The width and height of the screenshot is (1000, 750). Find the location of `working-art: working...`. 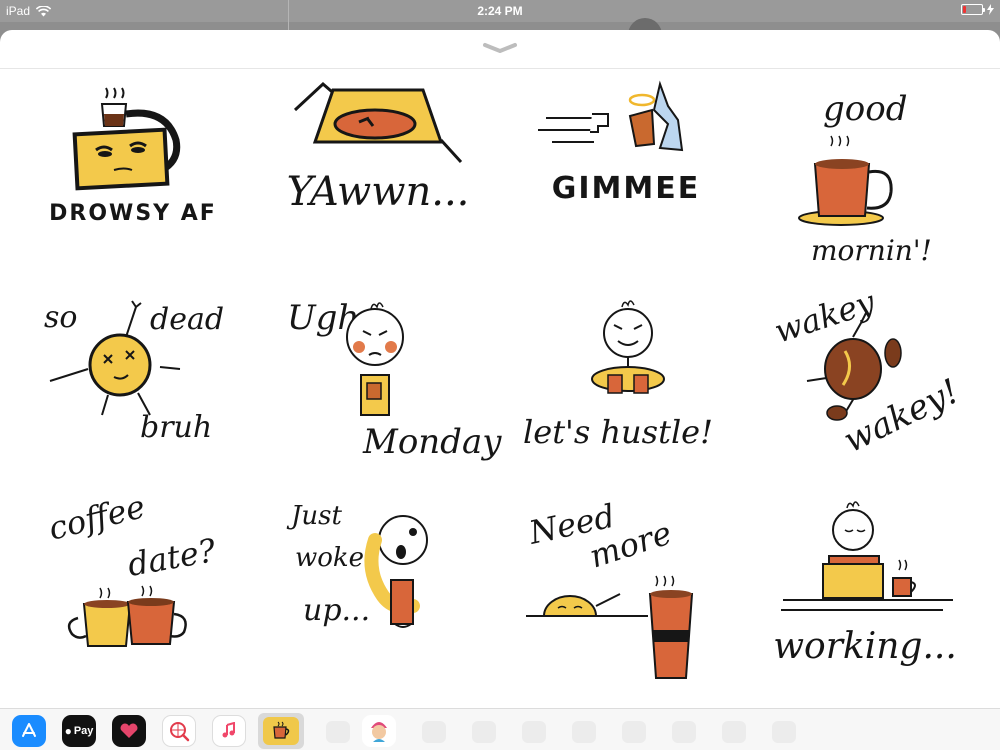

working-art: working... is located at coordinates (865, 584).